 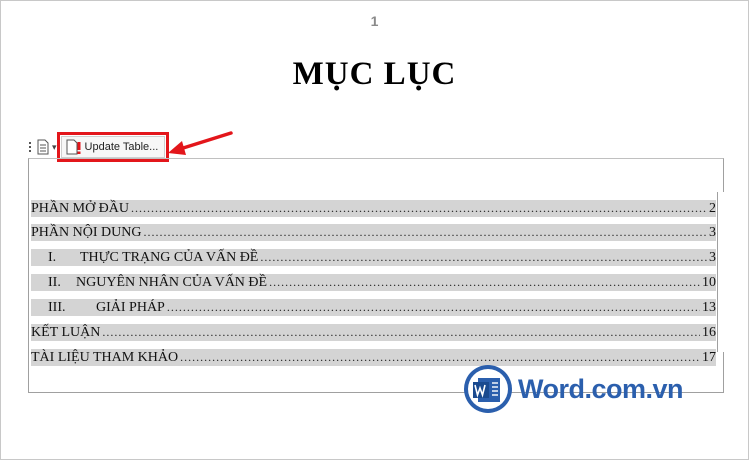 I want to click on update-document-icon, so click(x=73, y=147).